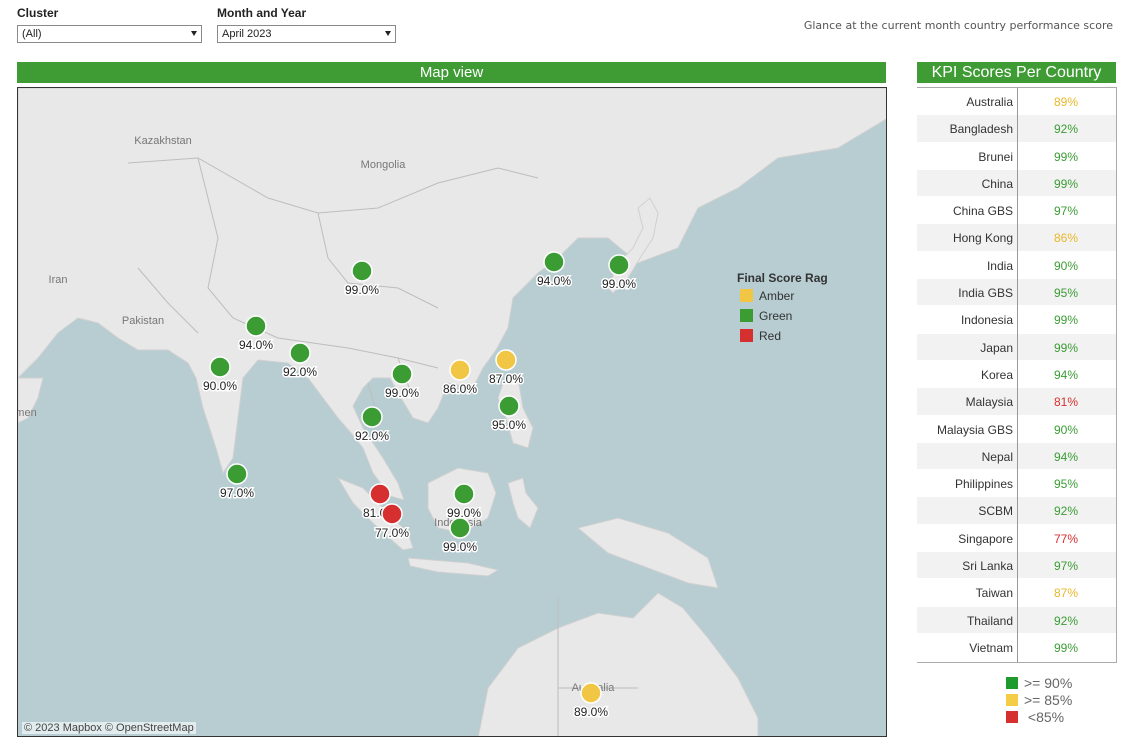  Describe the element at coordinates (1066, 102) in the screenshot. I see `kpi-score-value: 89%` at that location.